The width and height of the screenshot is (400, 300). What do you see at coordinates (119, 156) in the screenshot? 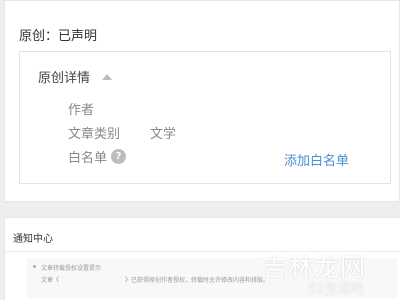
I see `help-icon: ?` at bounding box center [119, 156].